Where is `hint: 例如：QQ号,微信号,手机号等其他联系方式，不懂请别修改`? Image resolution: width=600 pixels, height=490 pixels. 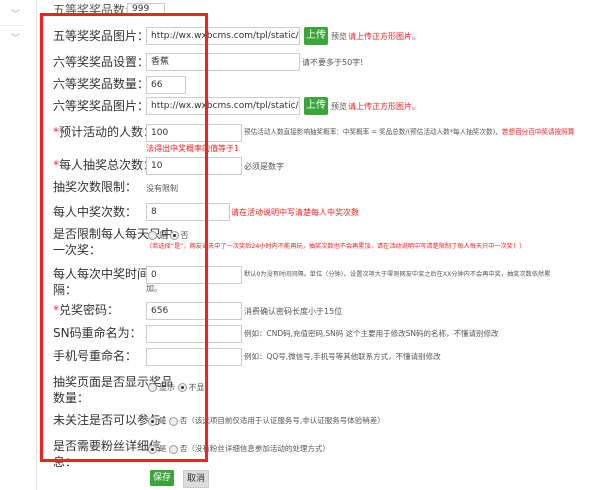
hint: 例如：QQ号,微信号,手机号等其他联系方式，不懂请别修改 is located at coordinates (342, 356).